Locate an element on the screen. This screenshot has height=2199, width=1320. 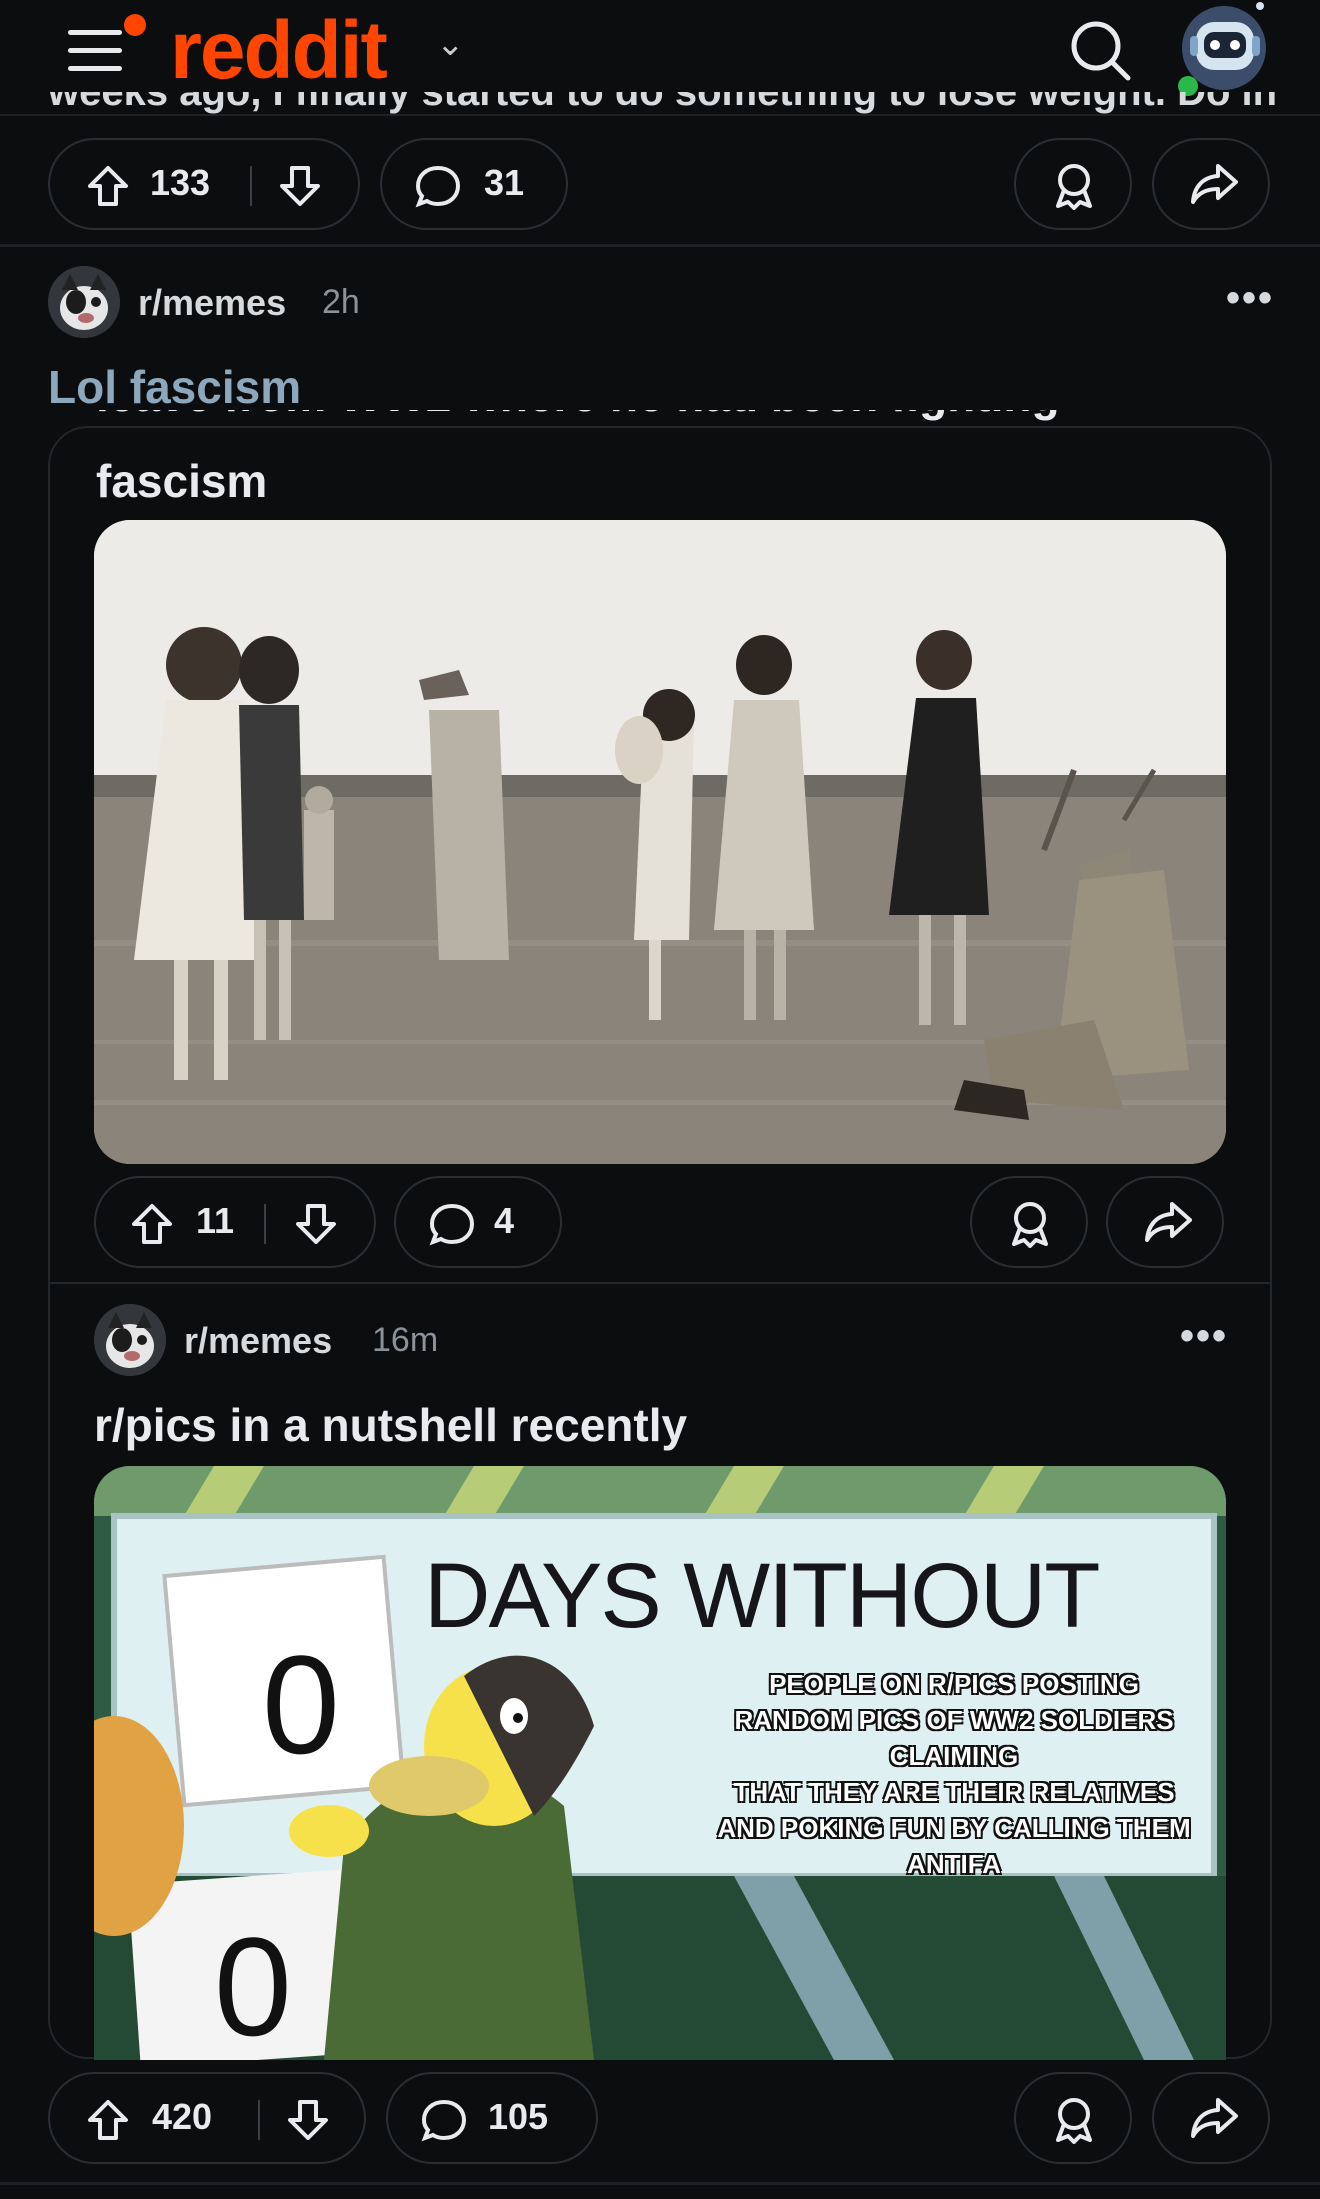
crosspost-vote-bar: 11 is located at coordinates (235, 1222).